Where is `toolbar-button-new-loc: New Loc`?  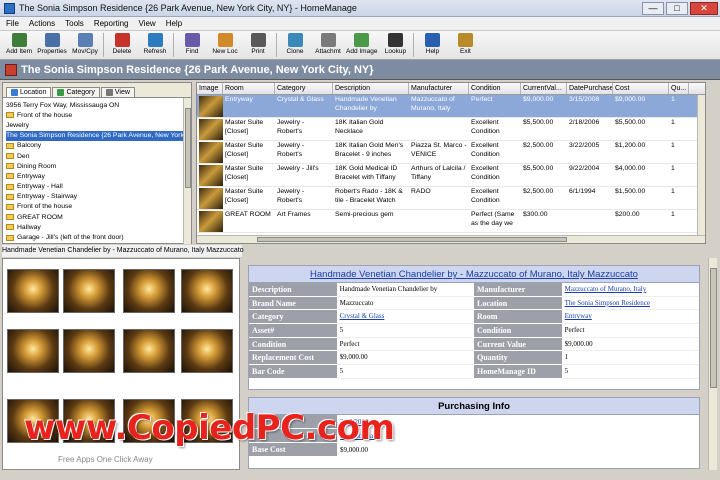 toolbar-button-new-loc: New Loc is located at coordinates (225, 43).